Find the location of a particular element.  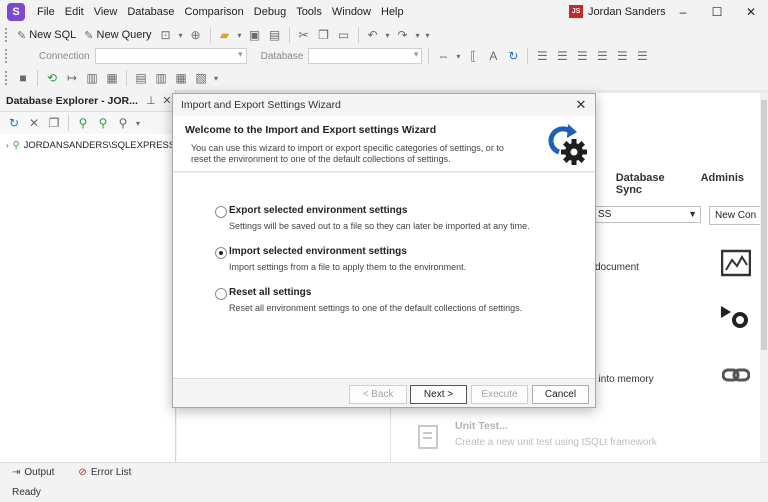

server-select: SS ▼ is located at coordinates (647, 214).